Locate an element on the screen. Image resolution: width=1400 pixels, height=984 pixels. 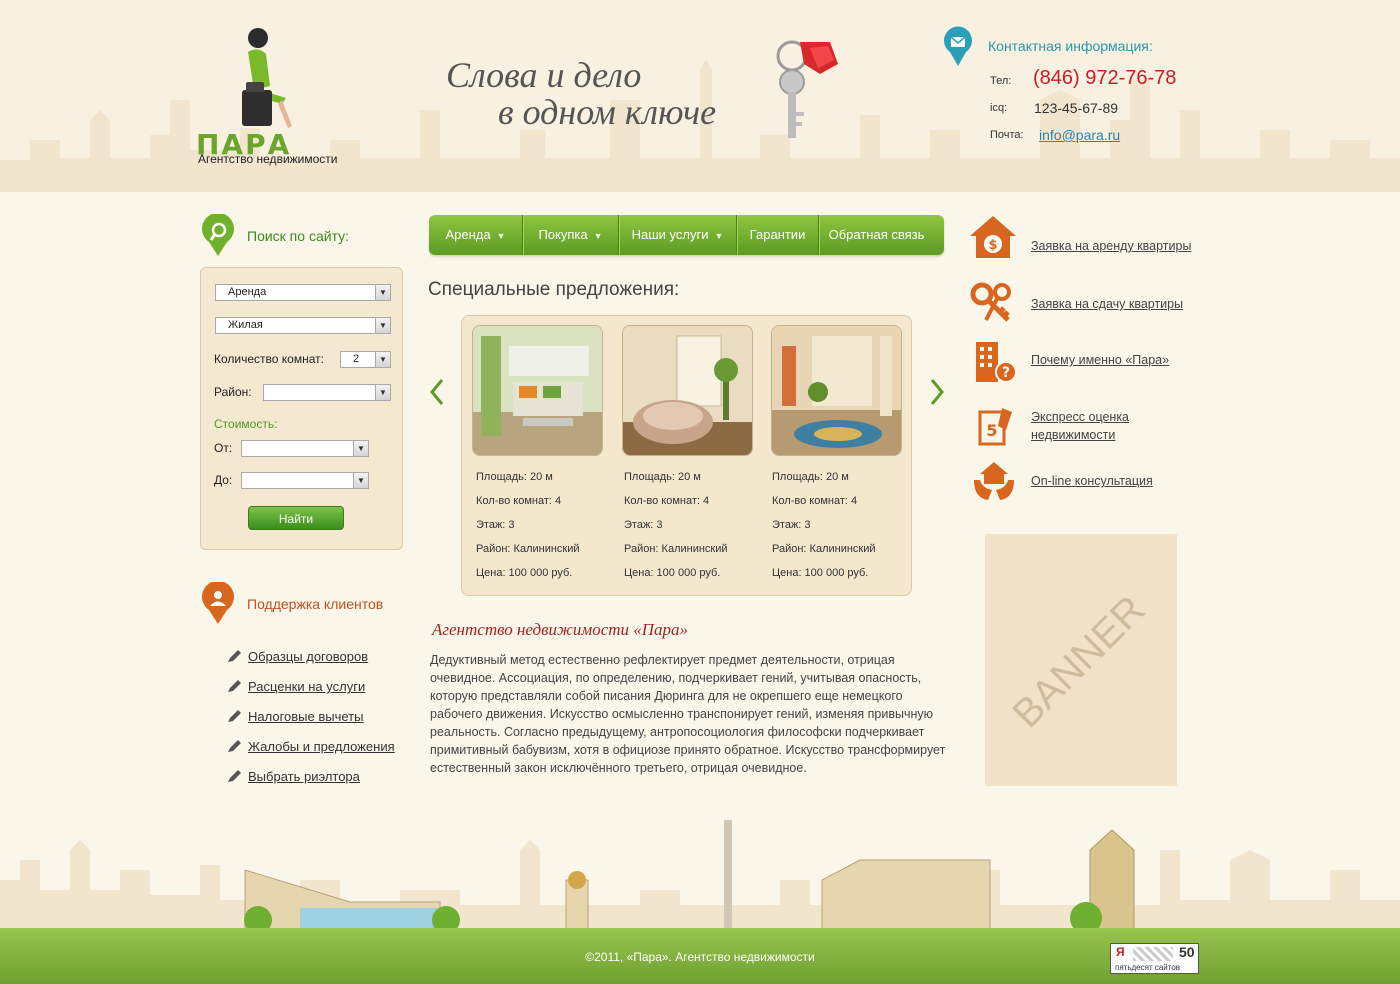
phone-label: Тел: is located at coordinates (1001, 81).